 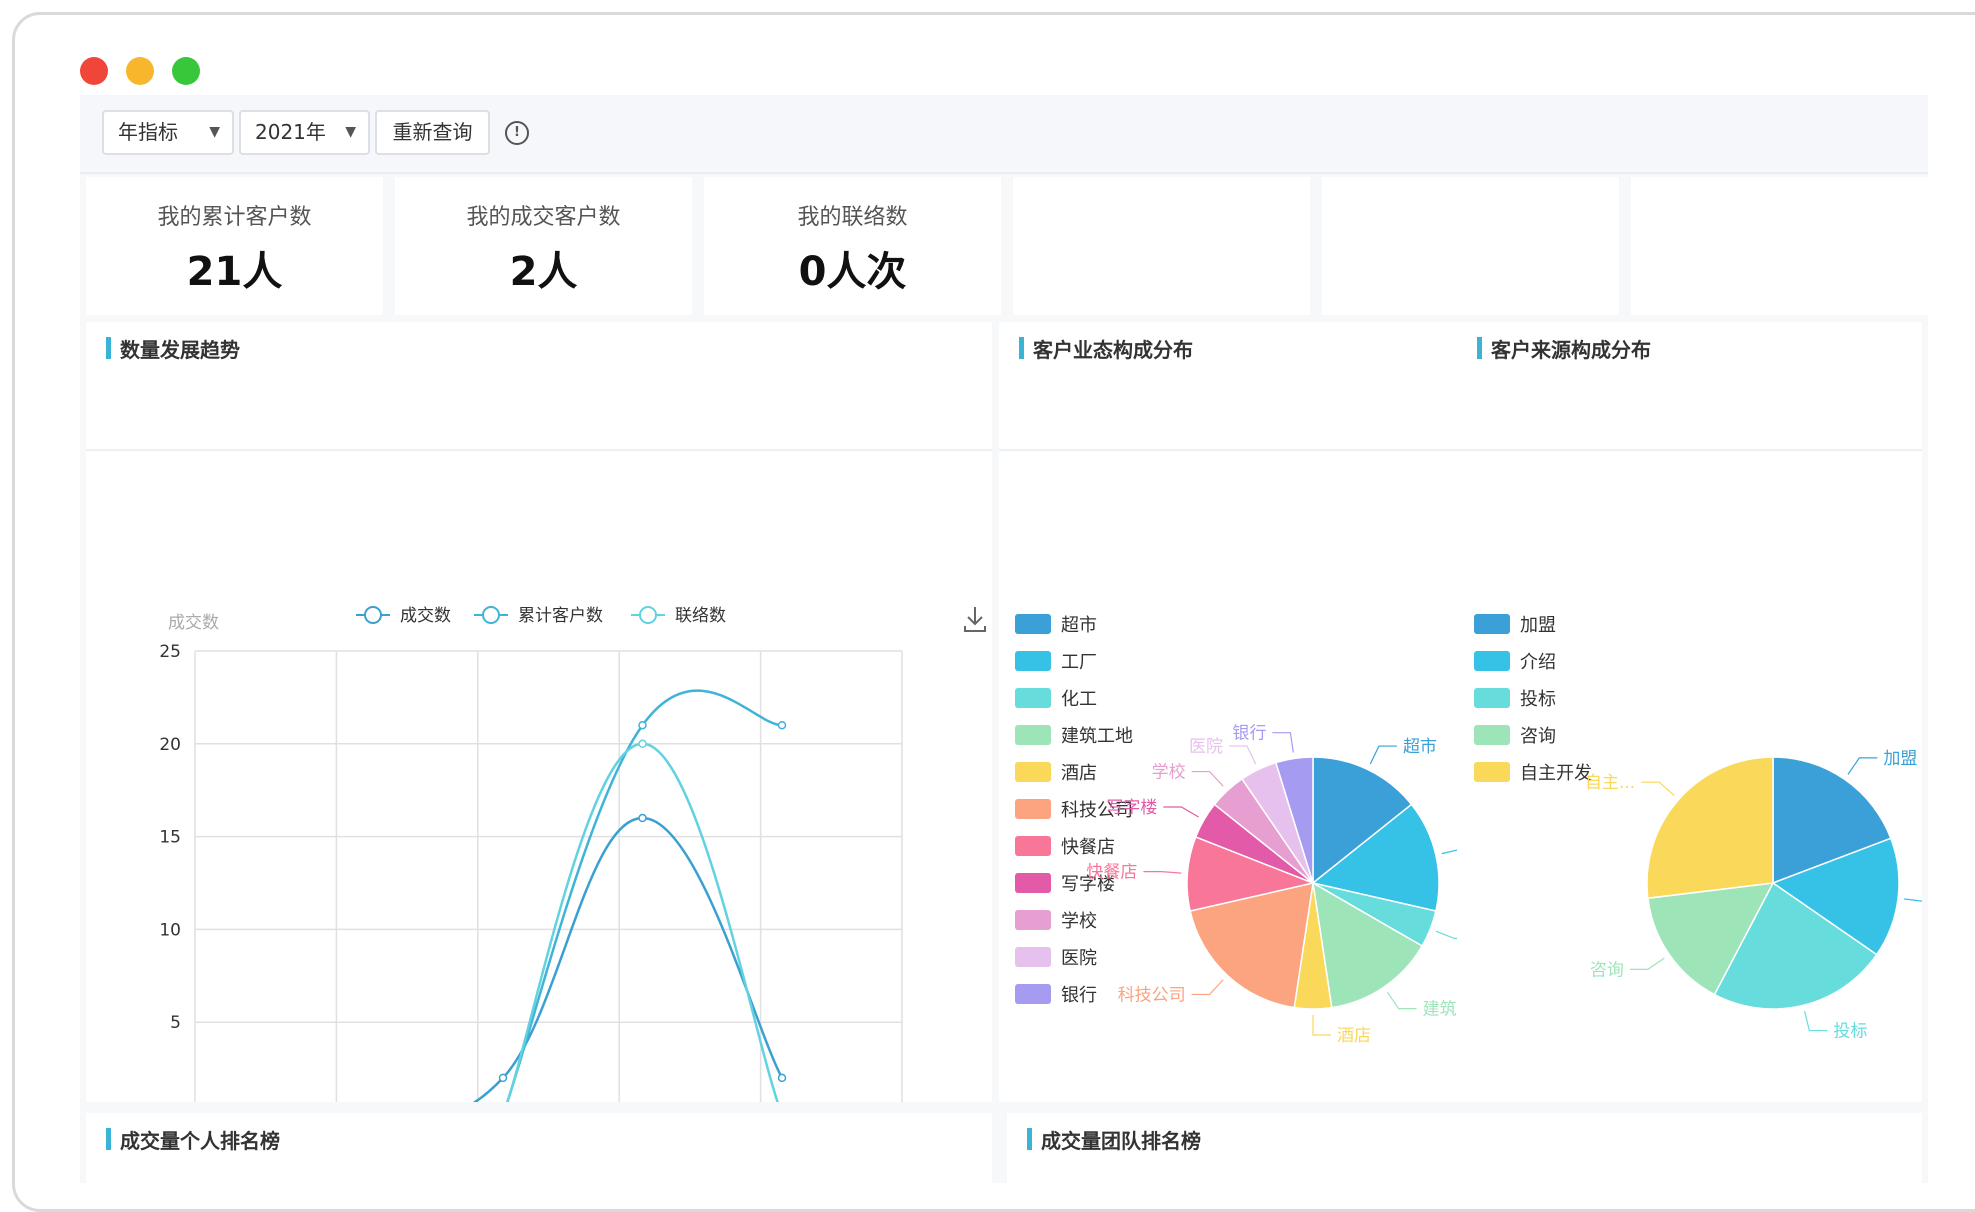 What do you see at coordinates (543, 217) in the screenshot?
I see `stat-title: 我的成交客户数` at bounding box center [543, 217].